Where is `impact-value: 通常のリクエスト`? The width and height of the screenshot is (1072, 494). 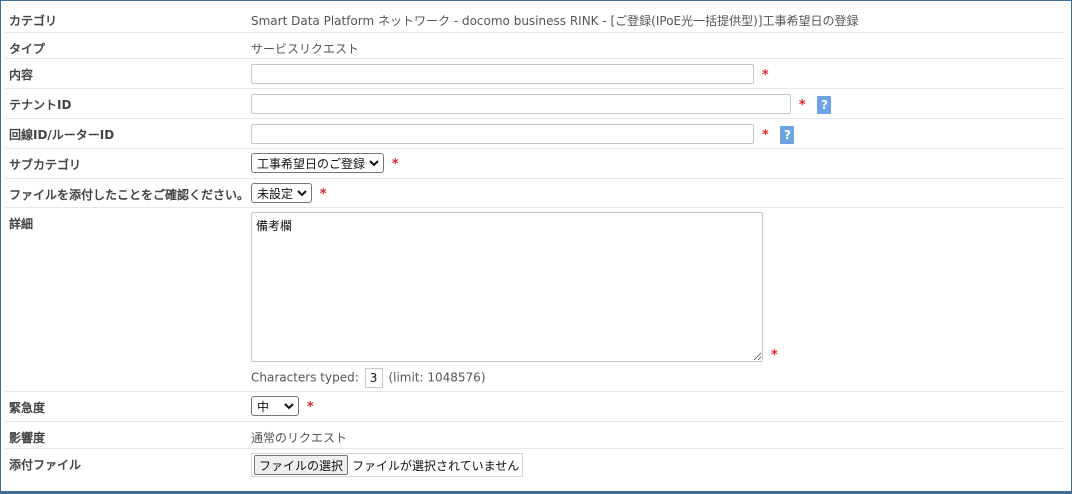
impact-value: 通常のリクエスト is located at coordinates (299, 438).